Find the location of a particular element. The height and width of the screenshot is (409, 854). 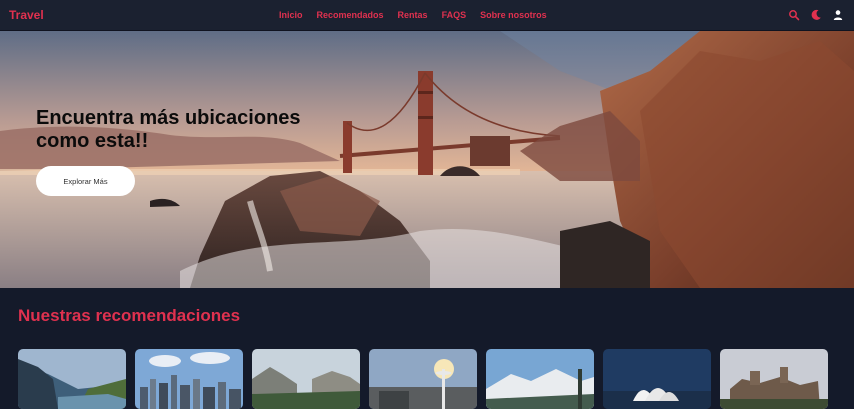

brand-logo: Travel is located at coordinates (26, 15).